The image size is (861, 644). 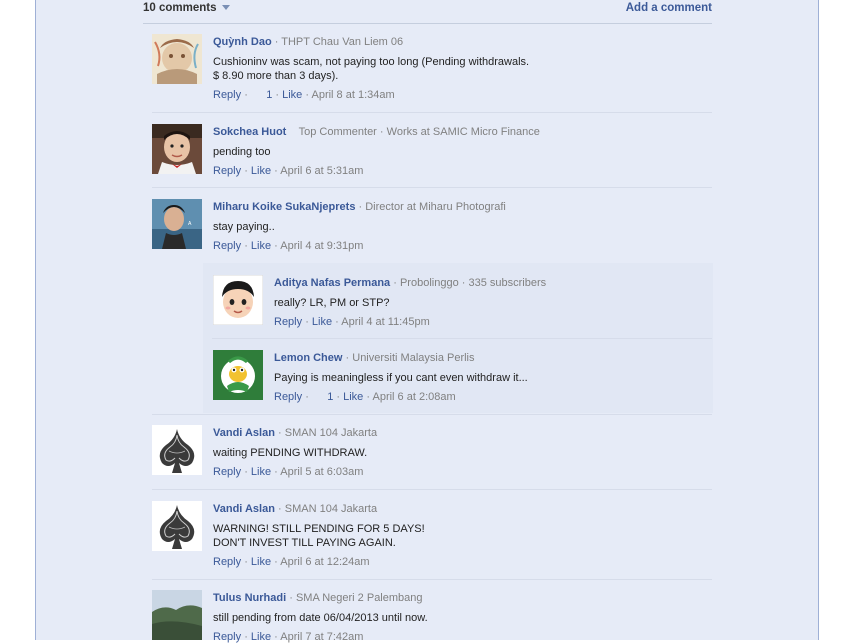 I want to click on commenter-name: Quỳnh Dao, so click(x=242, y=42).